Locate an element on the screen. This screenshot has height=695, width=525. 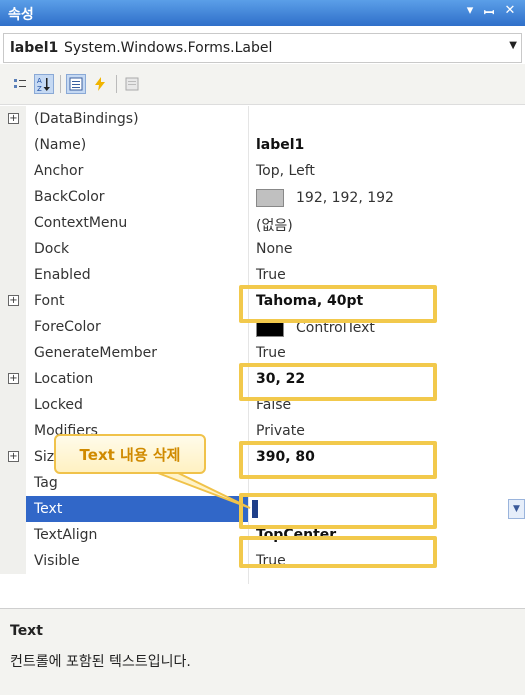
description-panel: Text 컨트롤에 포함된 텍스트입니다. is located at coordinates (262, 651).